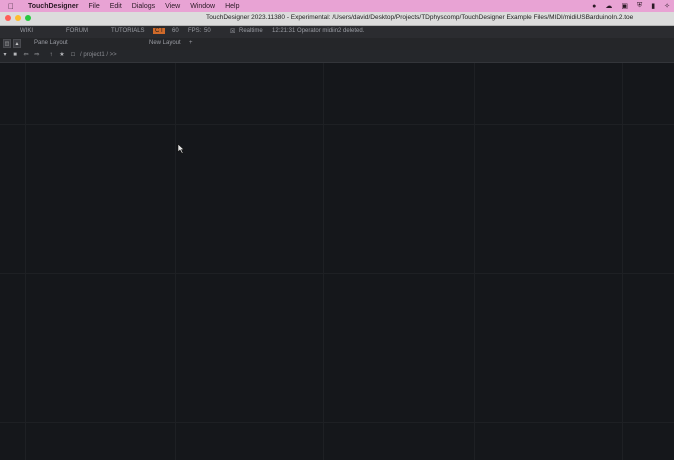 The height and width of the screenshot is (460, 674). Describe the element at coordinates (18, 18) in the screenshot. I see `minimize-button` at that location.